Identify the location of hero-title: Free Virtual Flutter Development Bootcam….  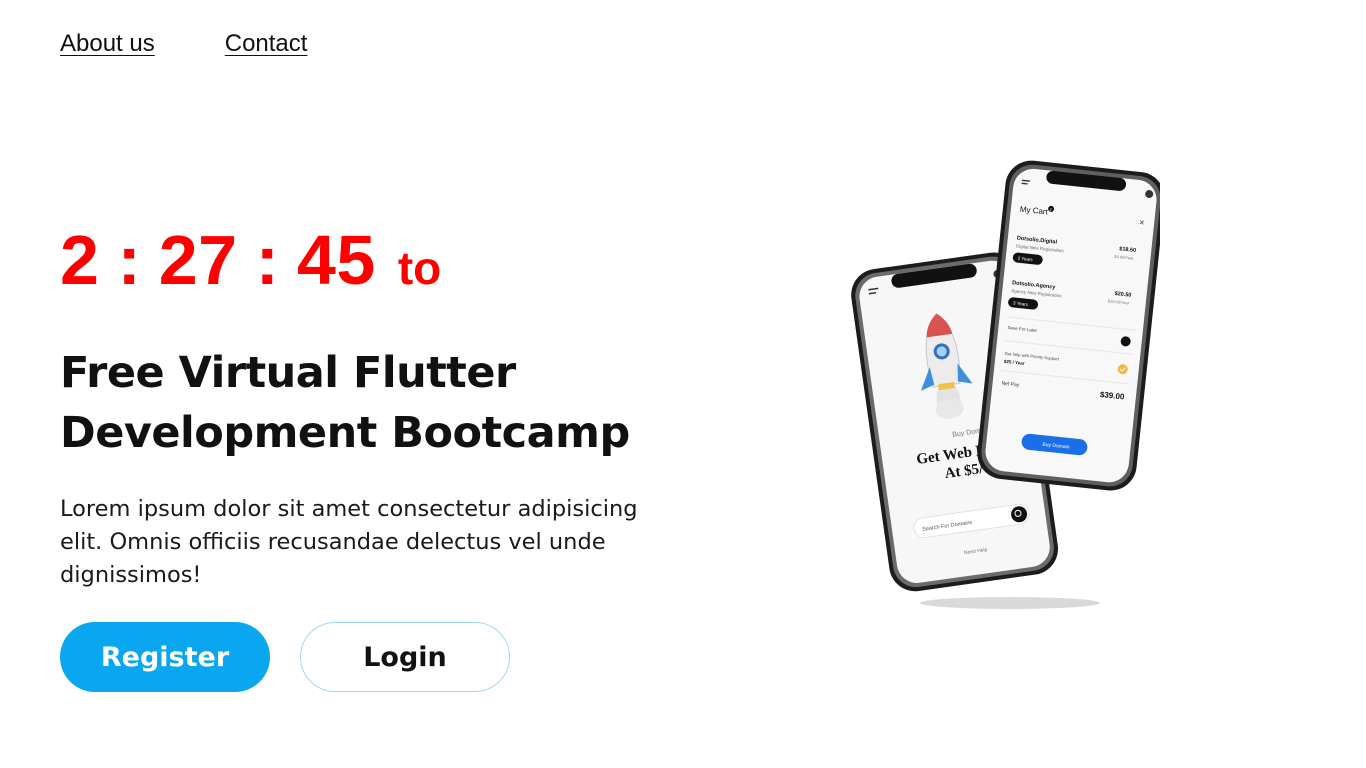
(345, 403).